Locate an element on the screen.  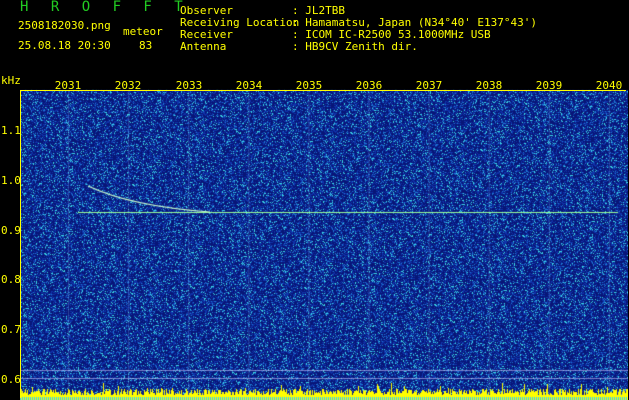
y-unit-label: kHz is located at coordinates (11, 80).